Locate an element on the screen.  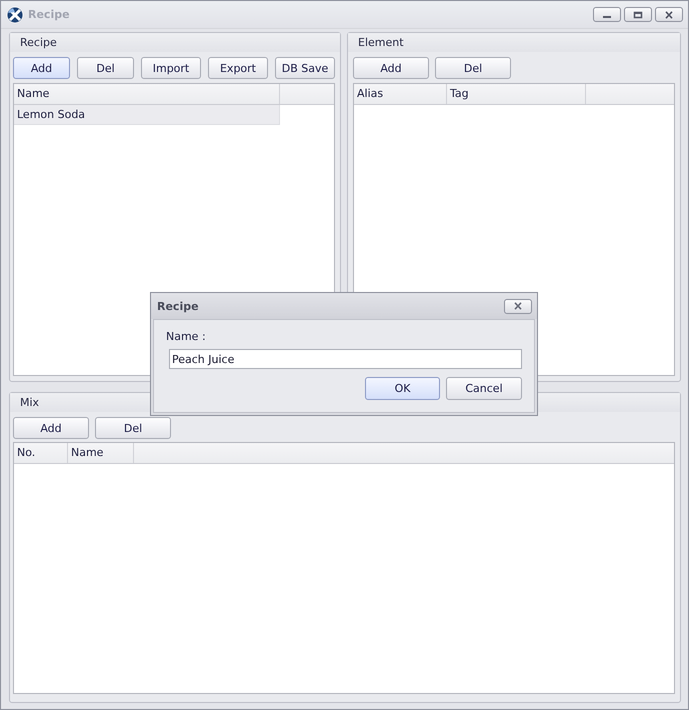
name-input: Peach Juice is located at coordinates (345, 359).